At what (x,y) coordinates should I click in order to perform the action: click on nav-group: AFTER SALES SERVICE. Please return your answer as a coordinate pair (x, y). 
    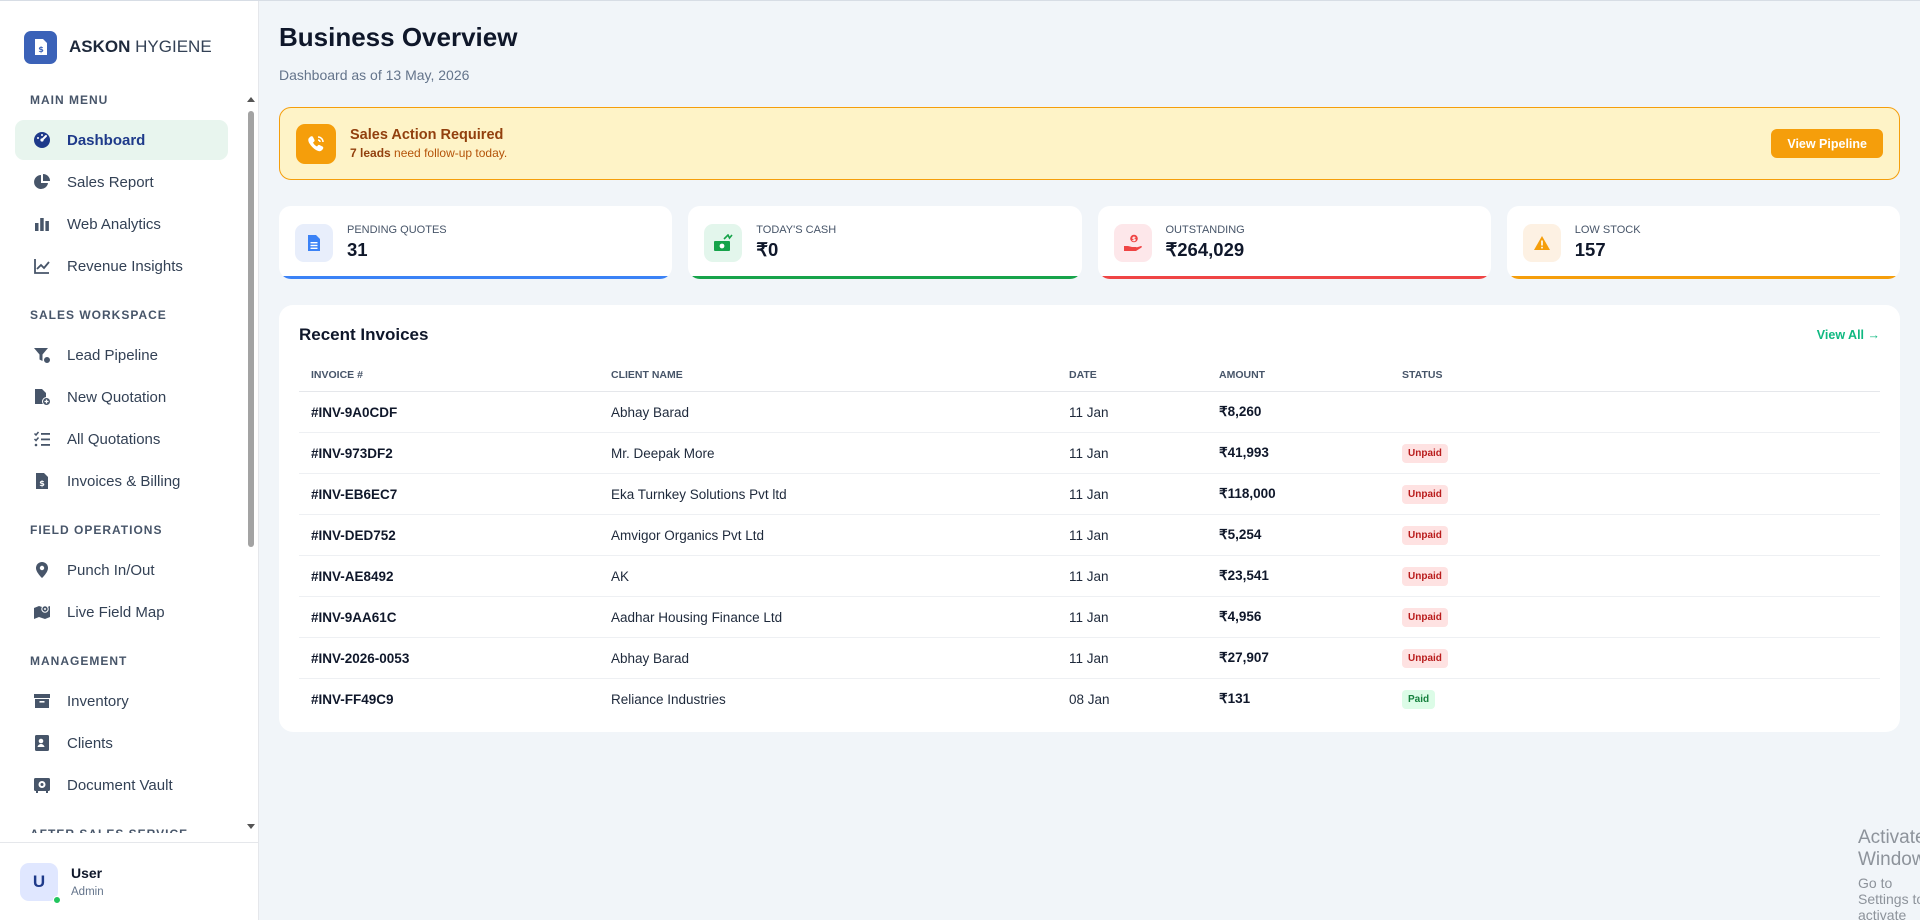
    Looking at the image, I should click on (122, 830).